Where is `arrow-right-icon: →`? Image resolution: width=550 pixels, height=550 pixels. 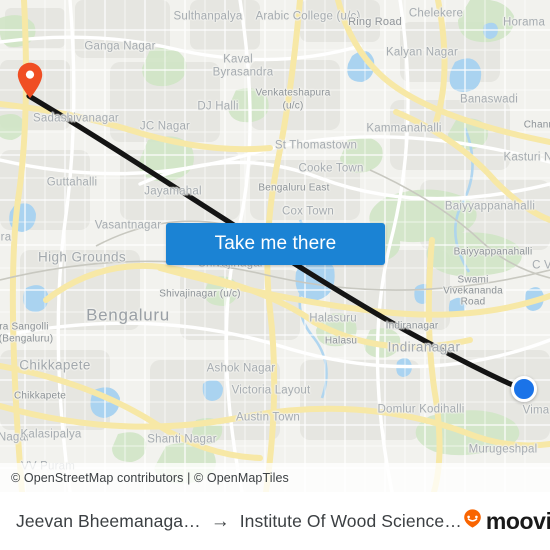 arrow-right-icon: → is located at coordinates (220, 521).